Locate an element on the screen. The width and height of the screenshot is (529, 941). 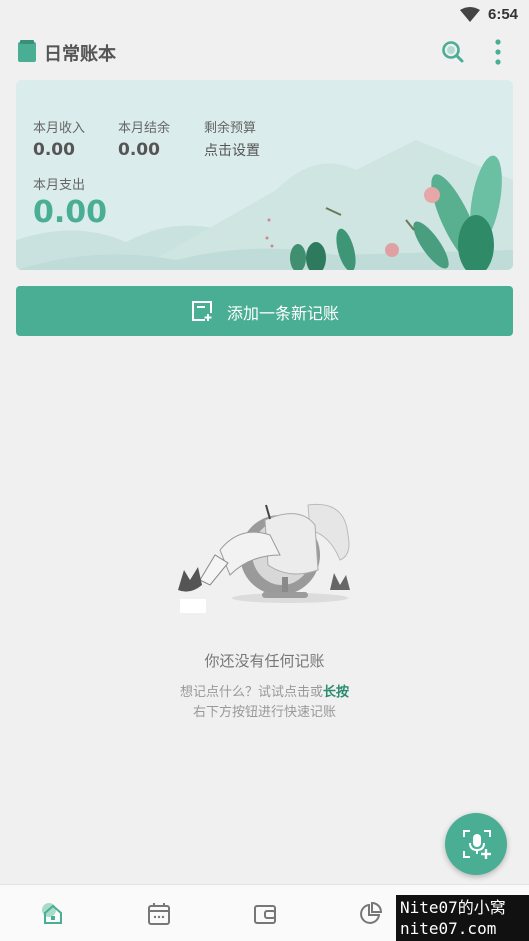
empty-state-illustration is located at coordinates (264, 558).